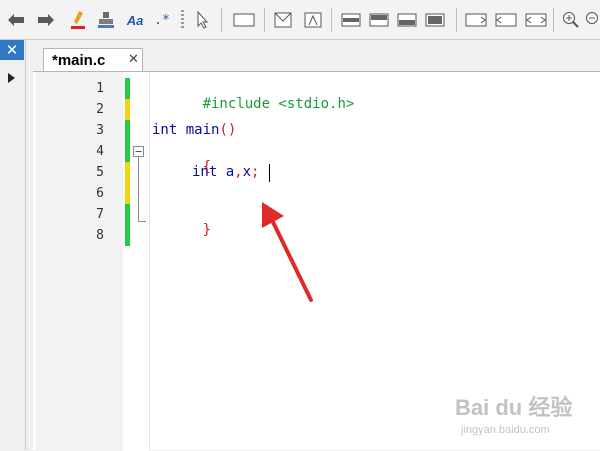  I want to click on watermark: Bai du 经验 jingyan.baidu.com, so click(525, 418).